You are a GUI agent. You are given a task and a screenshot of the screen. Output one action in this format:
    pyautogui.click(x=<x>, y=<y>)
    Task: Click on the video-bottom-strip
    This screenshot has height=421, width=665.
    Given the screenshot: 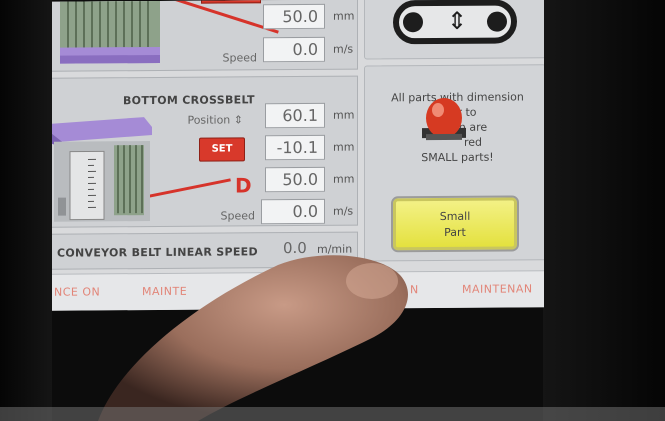 What is the action you would take?
    pyautogui.click(x=332, y=414)
    